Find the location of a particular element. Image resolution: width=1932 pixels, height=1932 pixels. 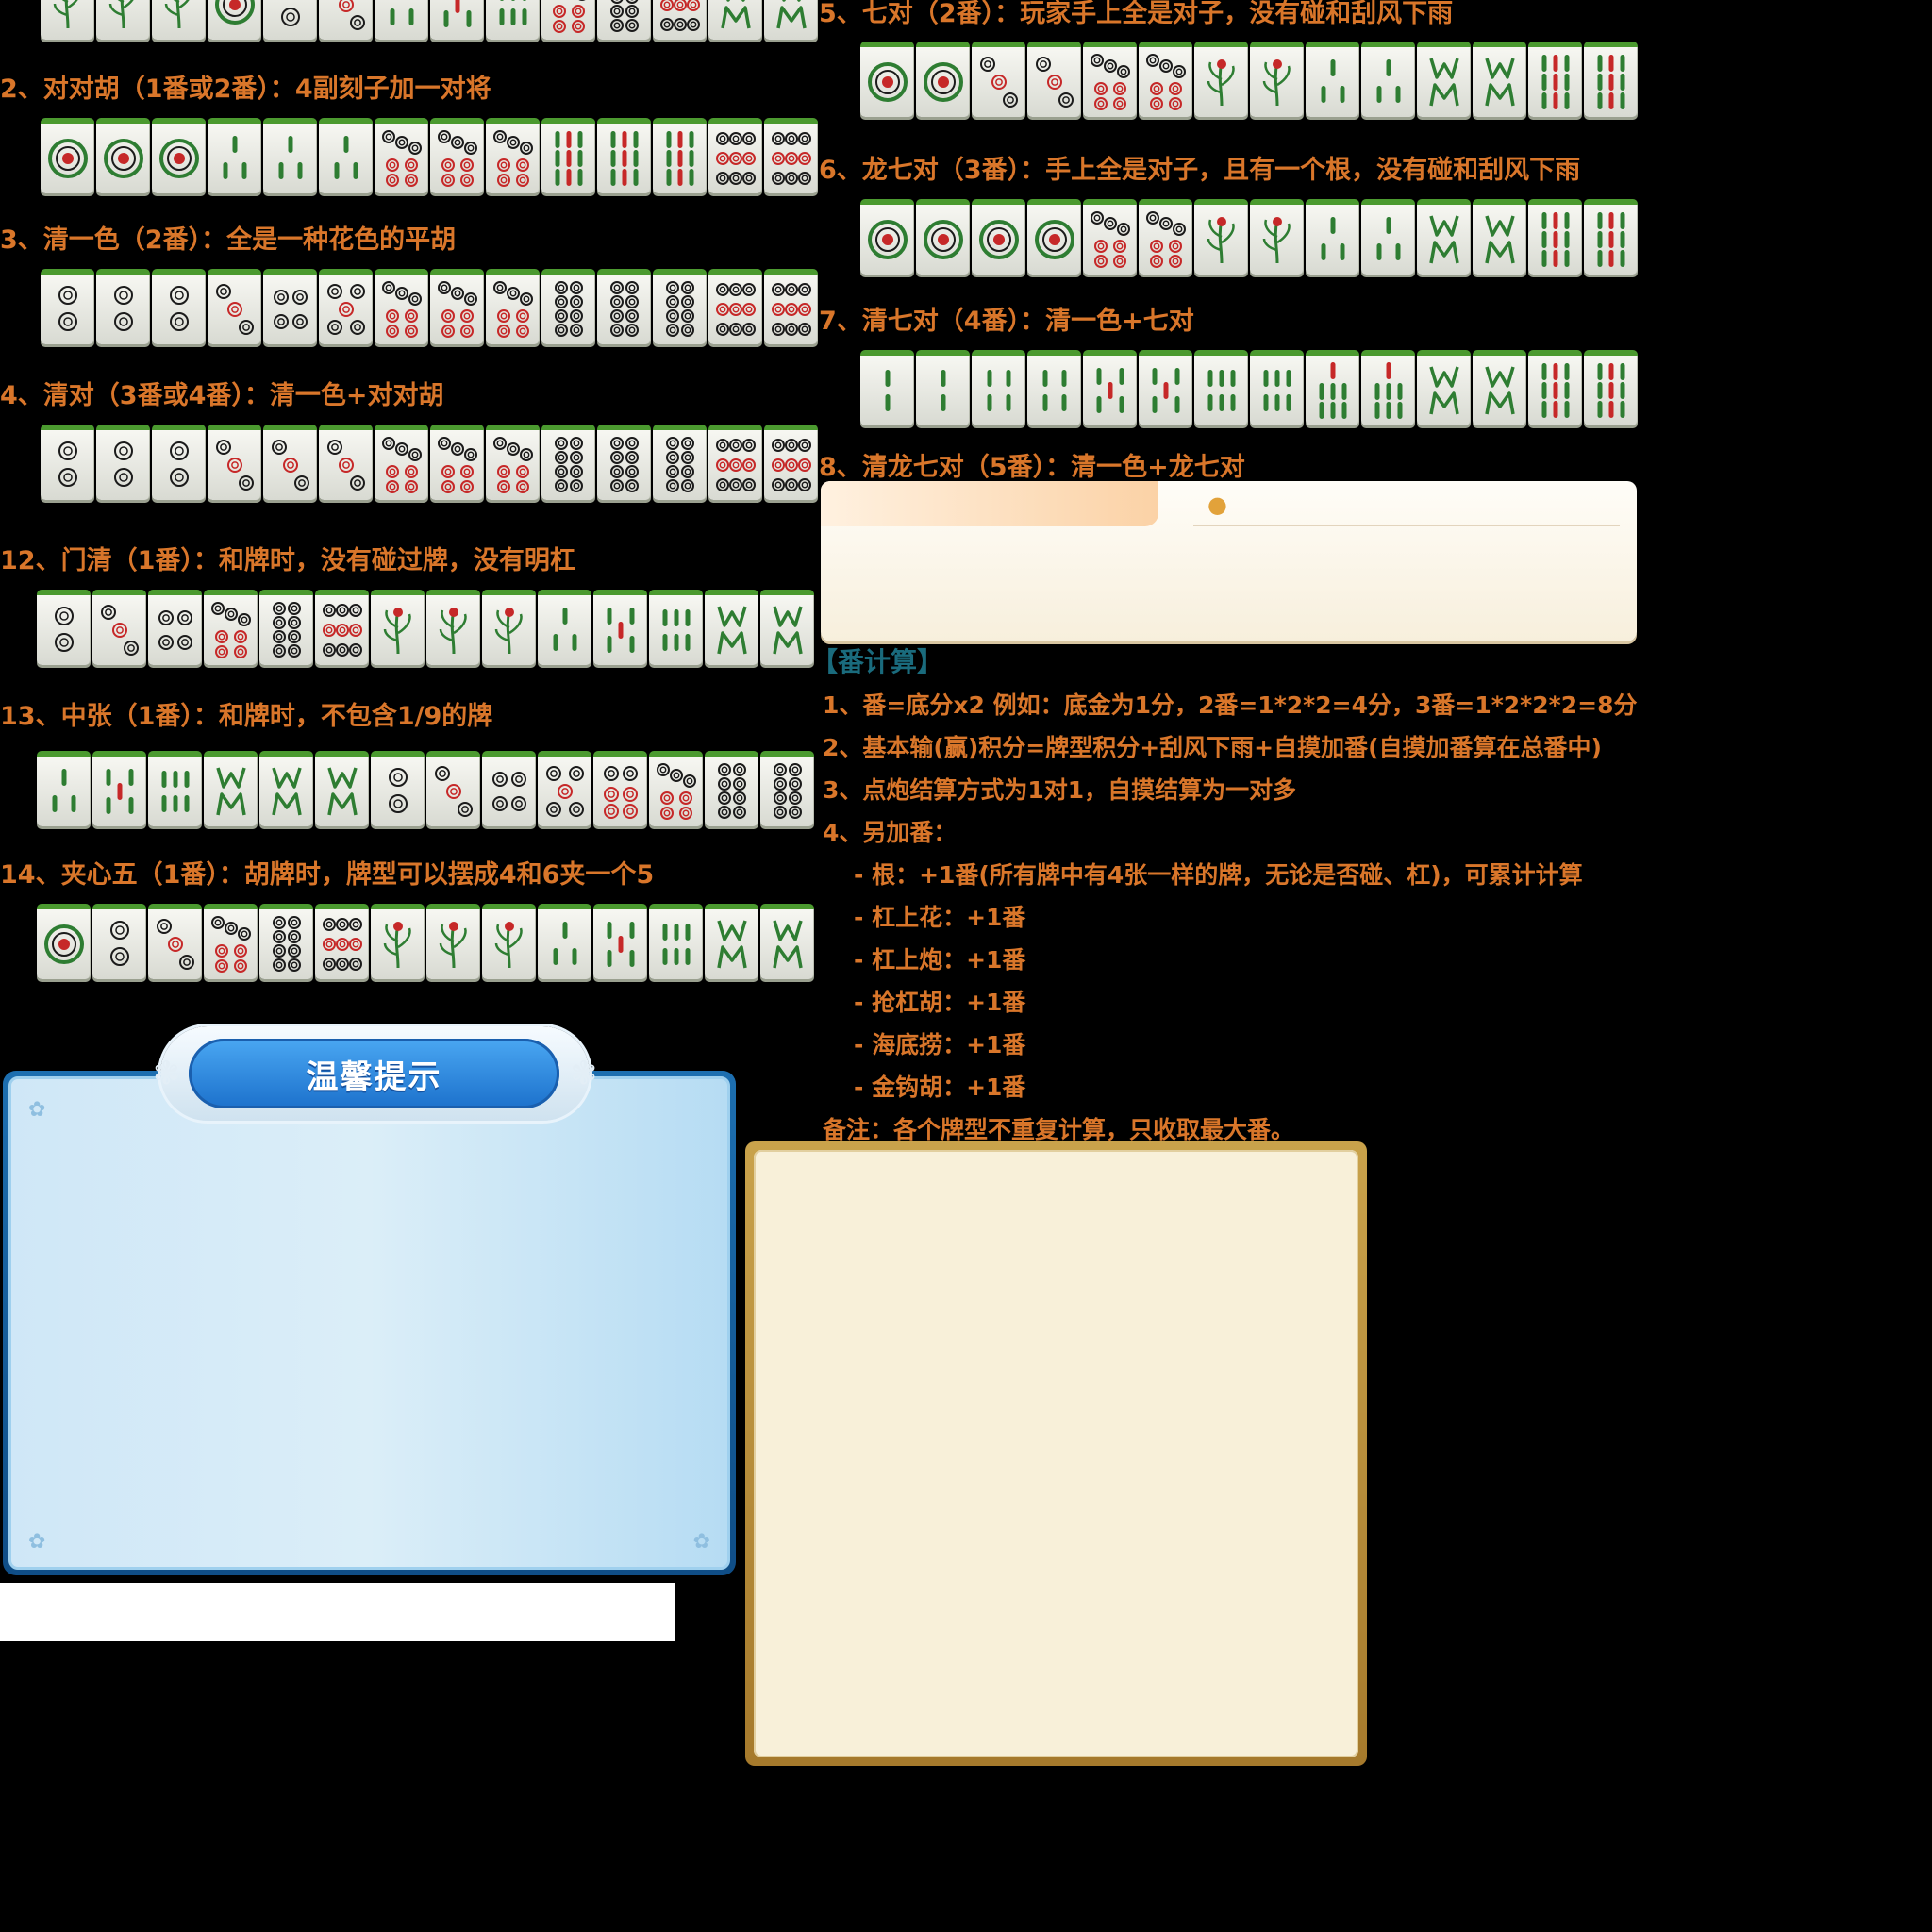

cloud-ornament-icon: ❃ is located at coordinates (584, 1074).